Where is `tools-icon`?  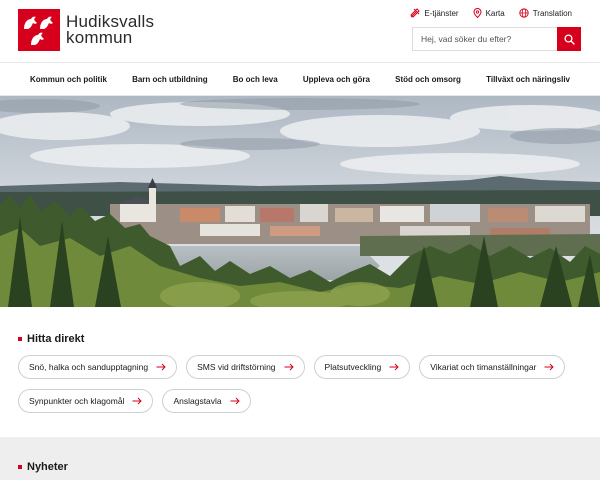 tools-icon is located at coordinates (415, 13).